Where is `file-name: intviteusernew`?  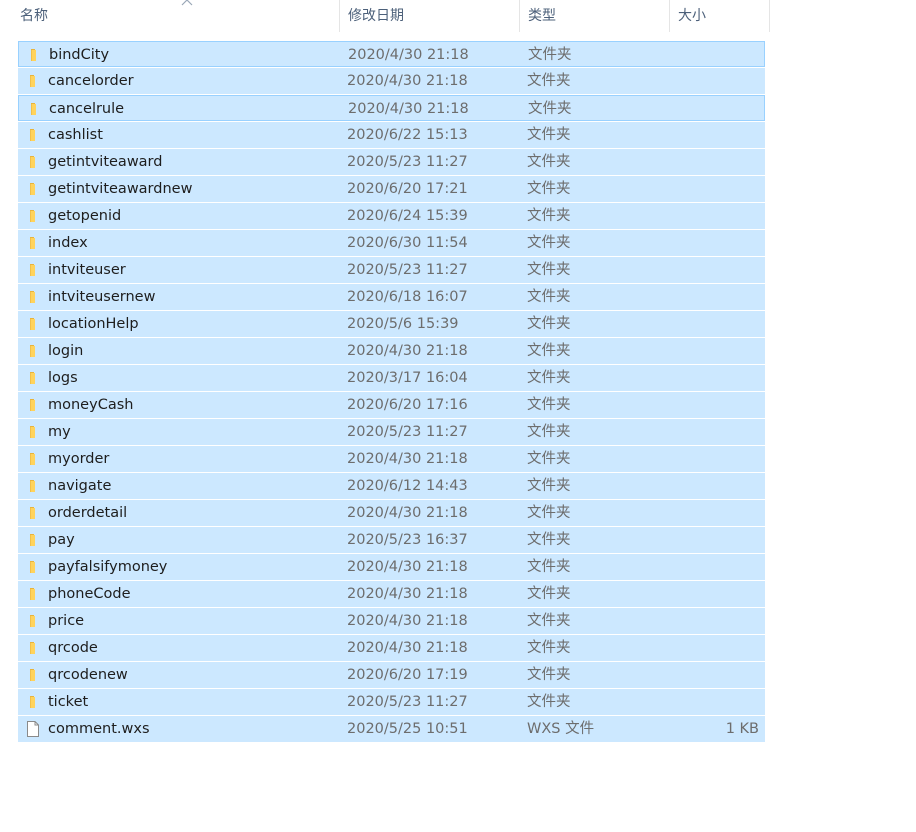 file-name: intviteusernew is located at coordinates (102, 297).